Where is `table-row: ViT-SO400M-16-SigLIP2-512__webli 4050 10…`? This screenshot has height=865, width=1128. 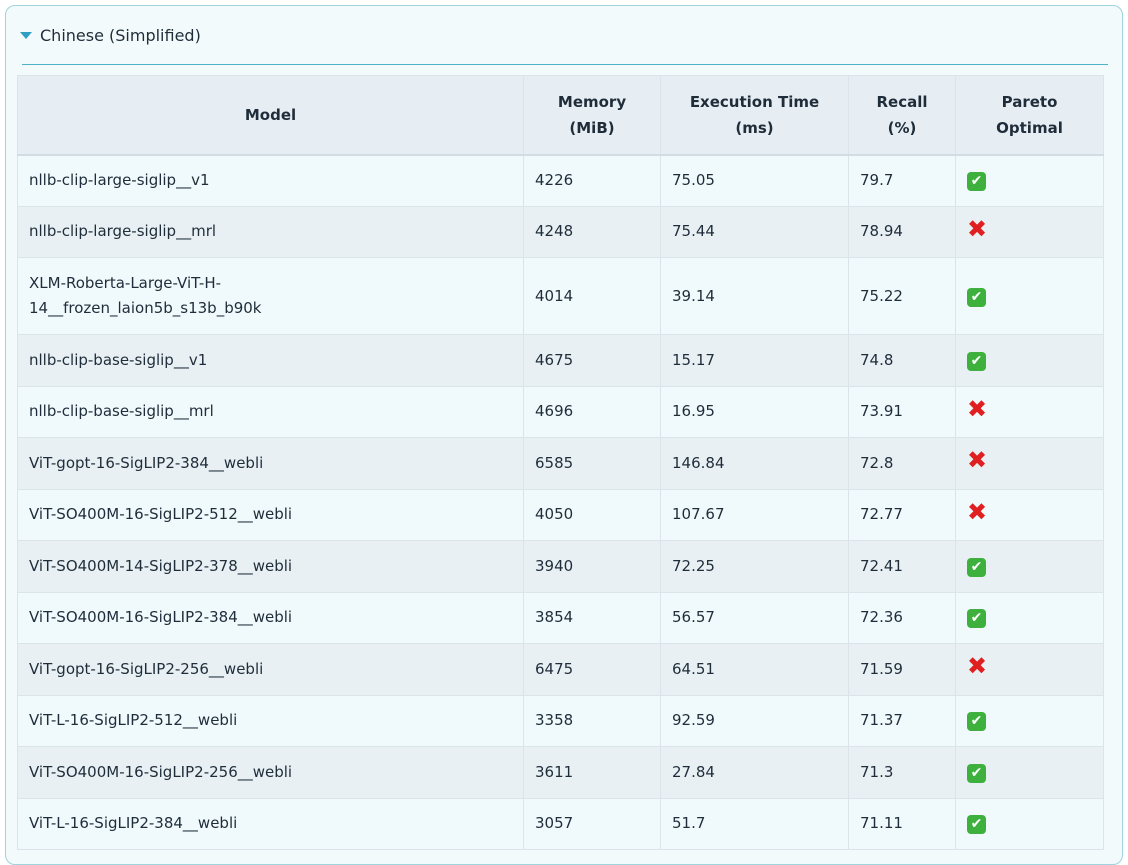 table-row: ViT-SO400M-16-SigLIP2-512__webli 4050 10… is located at coordinates (560, 514).